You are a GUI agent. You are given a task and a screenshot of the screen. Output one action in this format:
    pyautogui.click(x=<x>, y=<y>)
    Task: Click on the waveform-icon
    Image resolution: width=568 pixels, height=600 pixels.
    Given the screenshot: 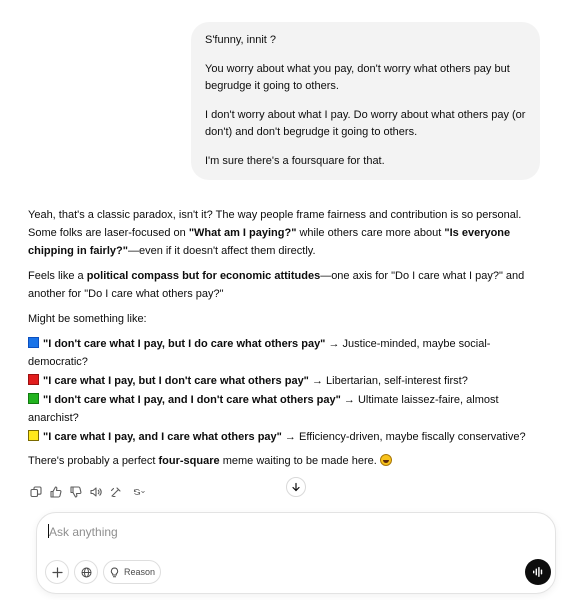 What is the action you would take?
    pyautogui.click(x=538, y=572)
    